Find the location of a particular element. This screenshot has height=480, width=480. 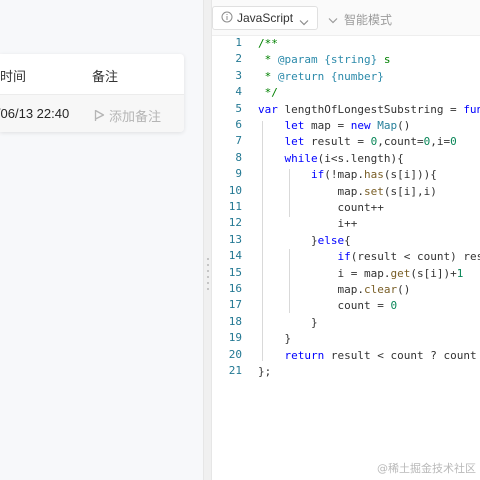

code-token: lengthOfLongestSubstring = is located at coordinates (370, 109).